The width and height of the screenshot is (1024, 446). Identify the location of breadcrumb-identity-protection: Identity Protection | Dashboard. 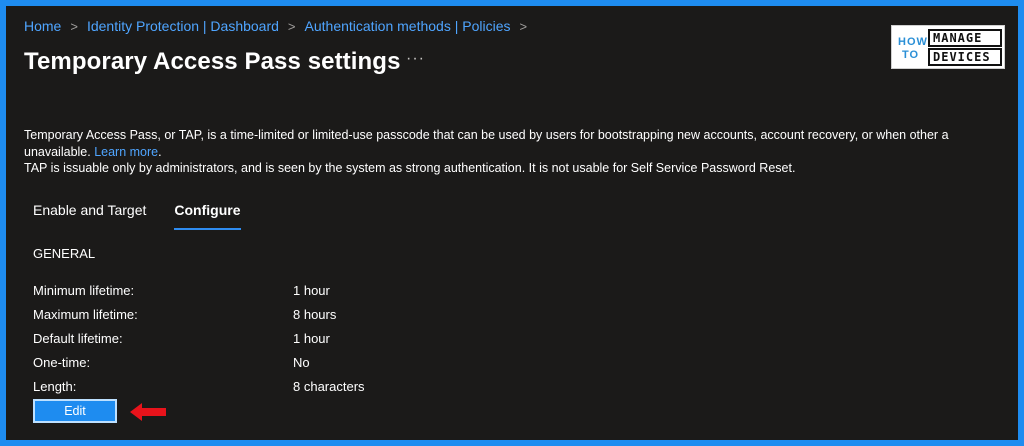
(183, 26).